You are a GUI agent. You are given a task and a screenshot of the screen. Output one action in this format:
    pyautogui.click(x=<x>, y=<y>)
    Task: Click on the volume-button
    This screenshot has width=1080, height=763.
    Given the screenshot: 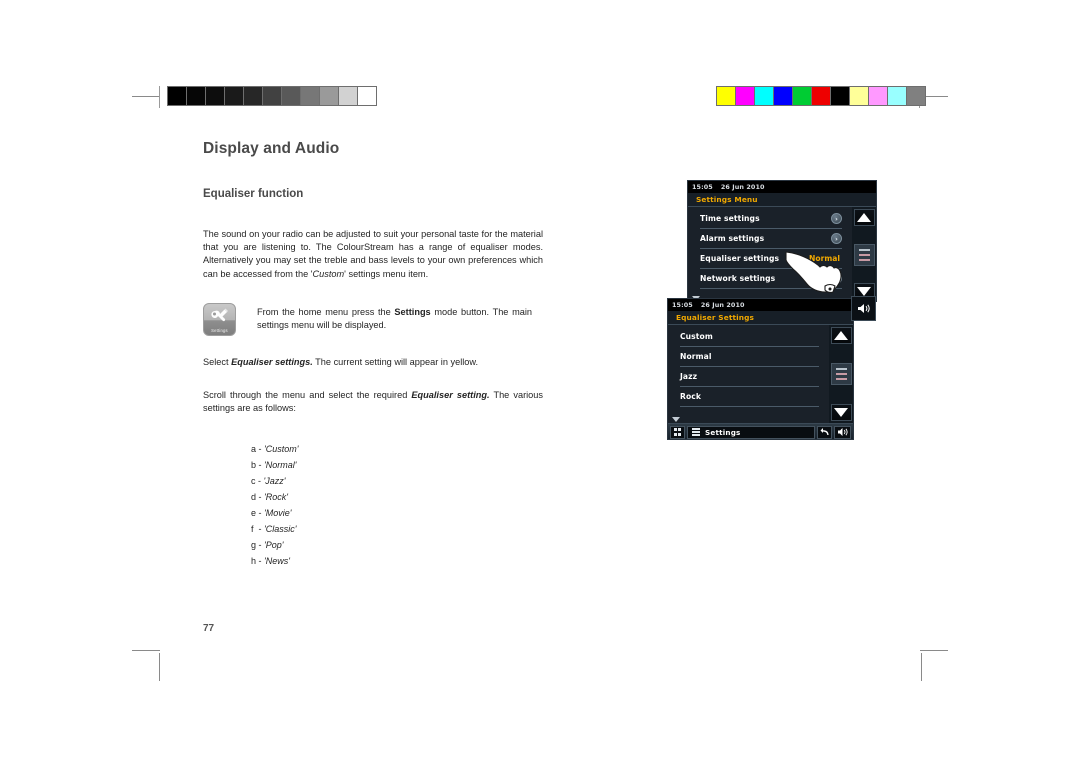 What is the action you would take?
    pyautogui.click(x=842, y=432)
    